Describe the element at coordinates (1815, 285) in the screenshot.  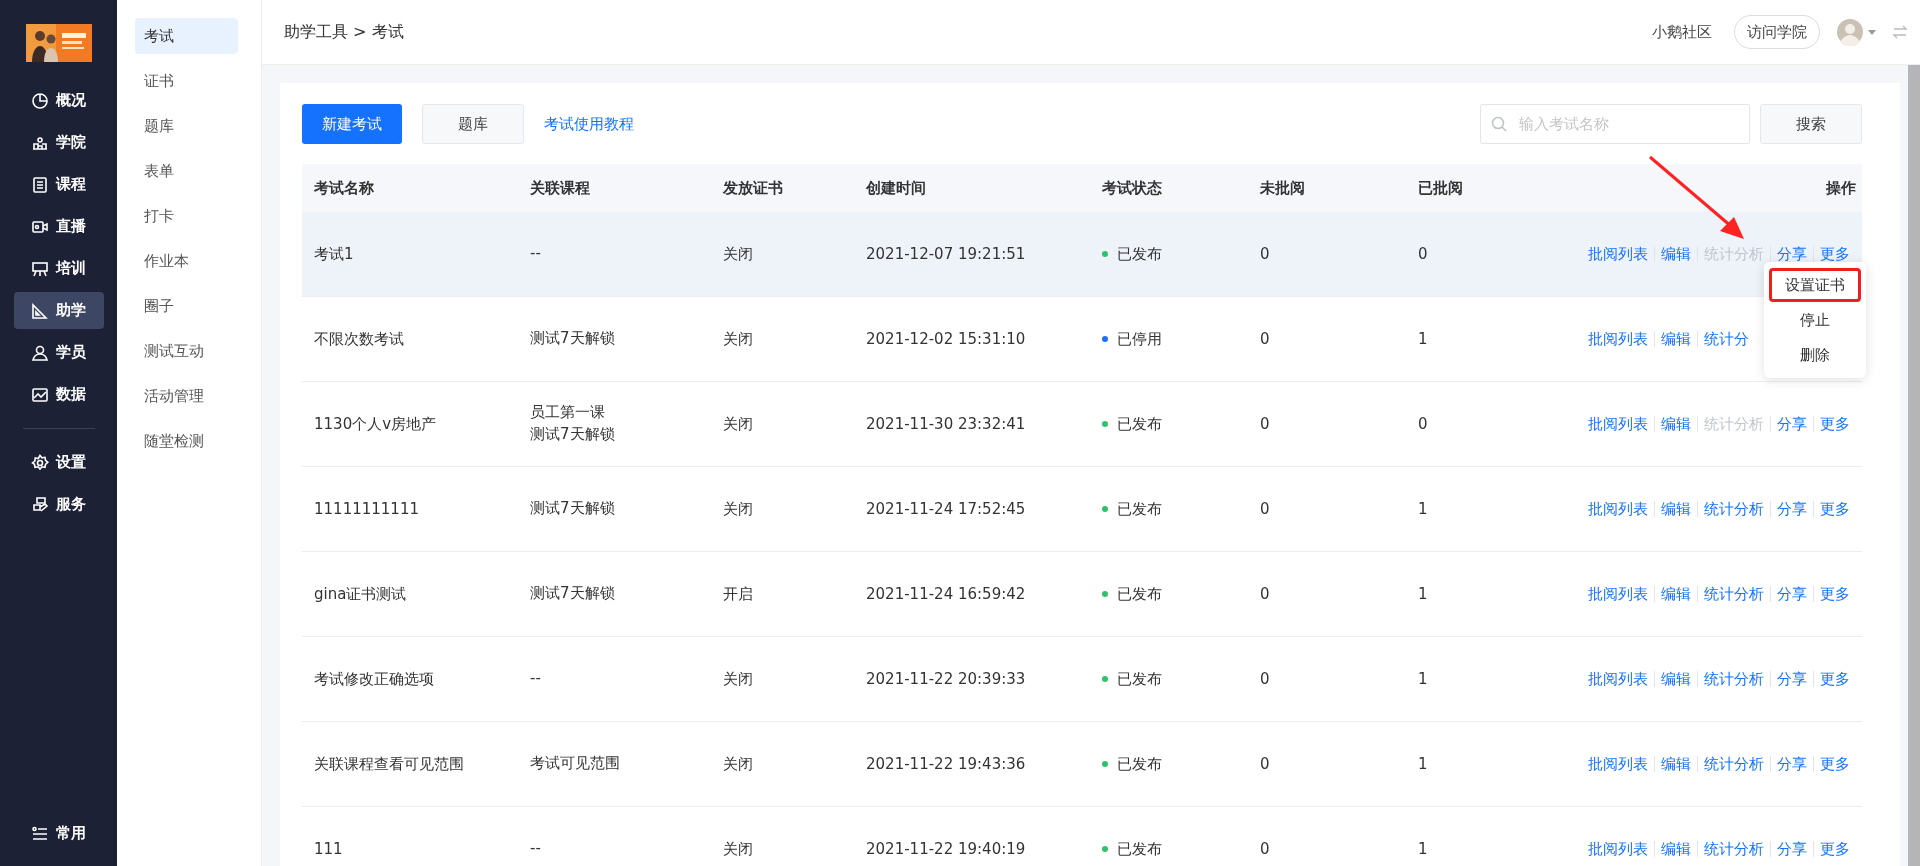
I see `menu-item: 设置证书` at that location.